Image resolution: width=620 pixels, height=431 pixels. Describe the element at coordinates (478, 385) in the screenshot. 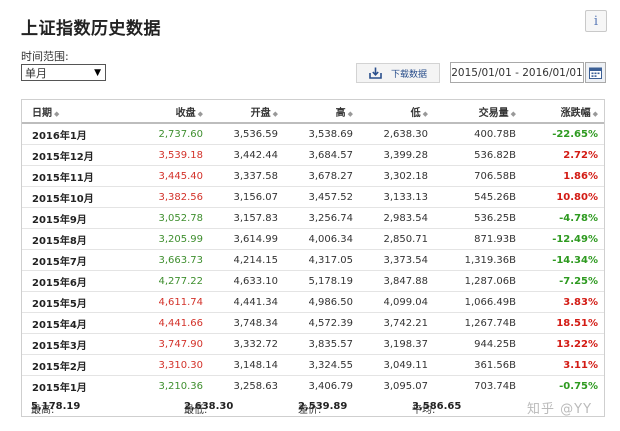

I see `volume-cell: 703.74B` at that location.